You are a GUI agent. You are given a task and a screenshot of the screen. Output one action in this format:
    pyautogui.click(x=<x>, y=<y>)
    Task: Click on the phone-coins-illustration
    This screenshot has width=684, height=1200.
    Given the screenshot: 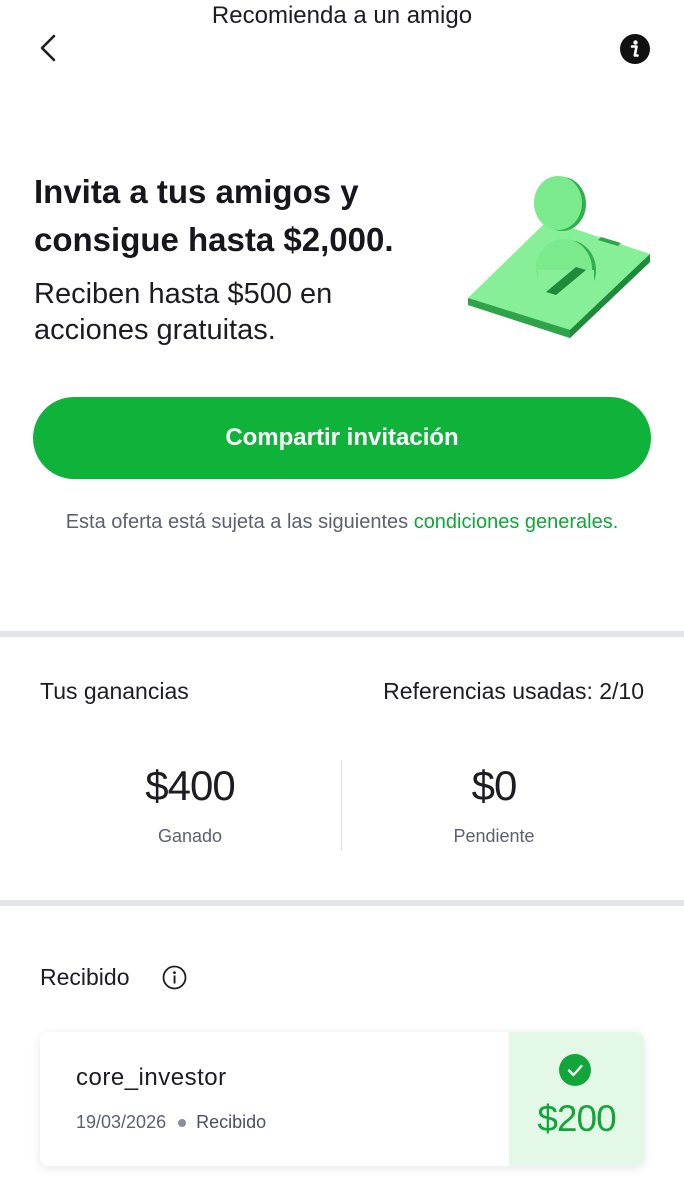 What is the action you would take?
    pyautogui.click(x=558, y=260)
    